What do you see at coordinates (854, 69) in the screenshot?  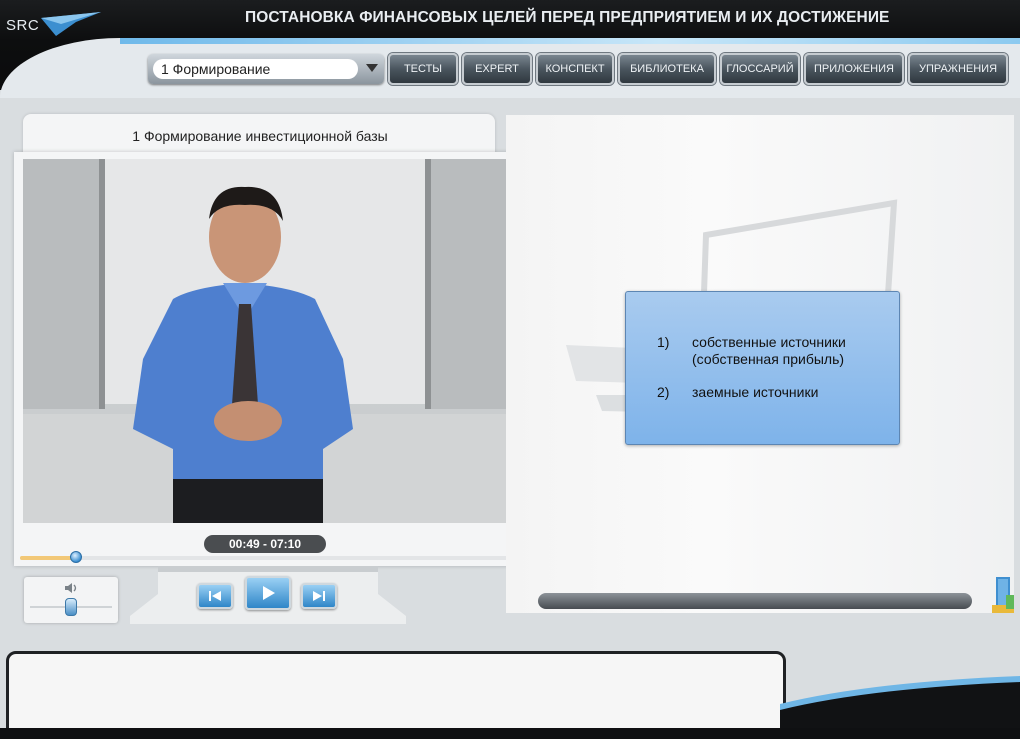 I see `appendices-button: ПРИЛОЖЕНИЯ` at bounding box center [854, 69].